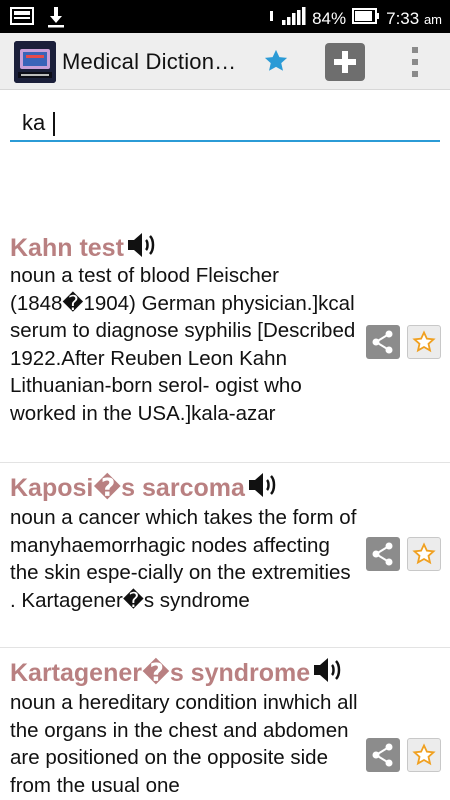 This screenshot has width=450, height=800. Describe the element at coordinates (329, 18) in the screenshot. I see `battery-percent: 84%` at that location.